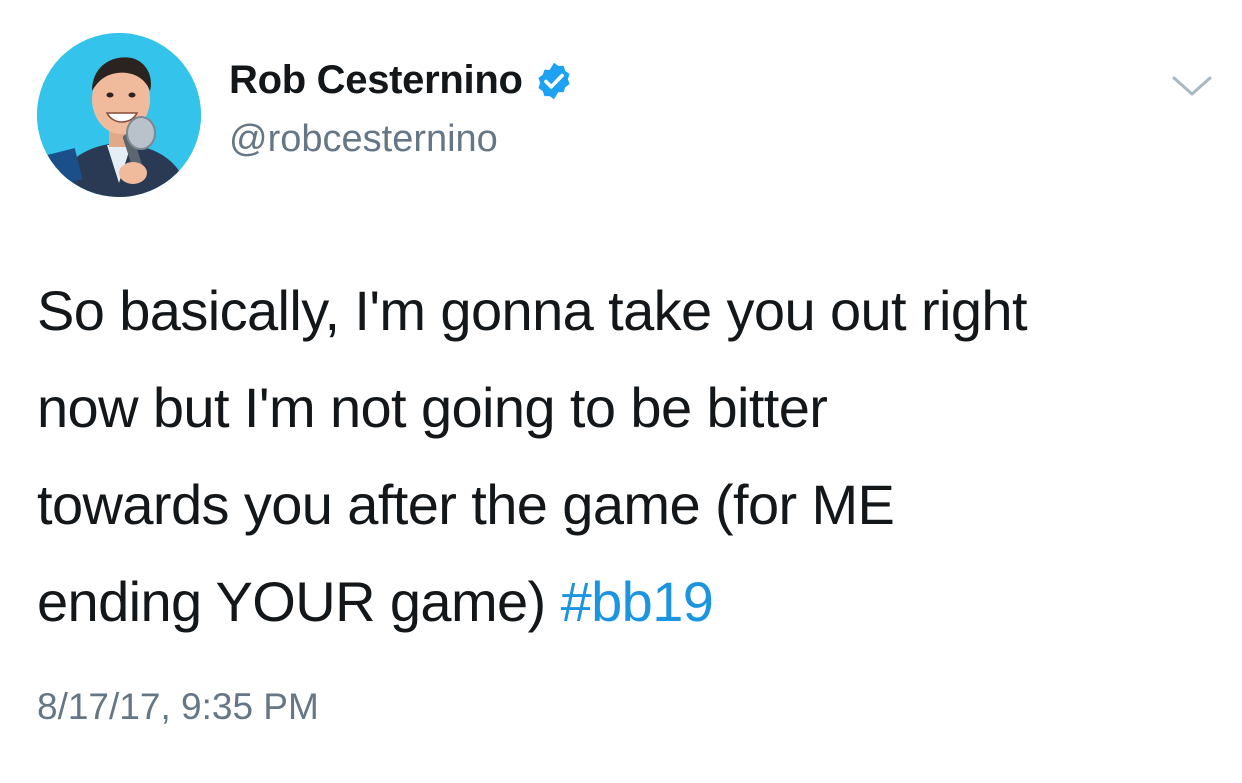 The image size is (1242, 783). What do you see at coordinates (178, 707) in the screenshot?
I see `tweet-timestamp: 8/17/17, 9:35 PM` at bounding box center [178, 707].